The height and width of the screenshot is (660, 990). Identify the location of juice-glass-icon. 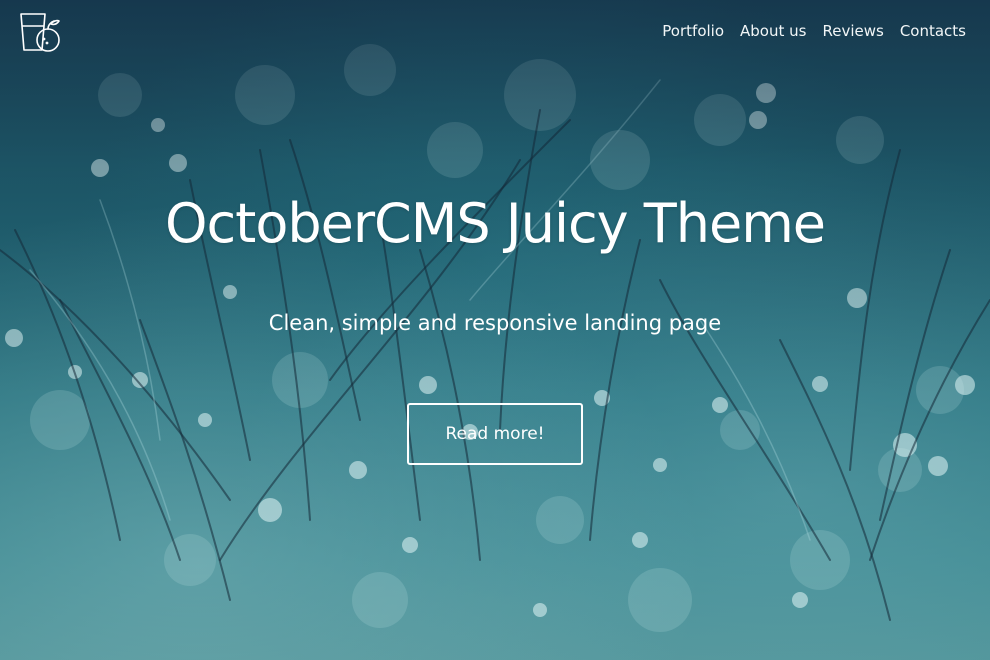
(41, 33).